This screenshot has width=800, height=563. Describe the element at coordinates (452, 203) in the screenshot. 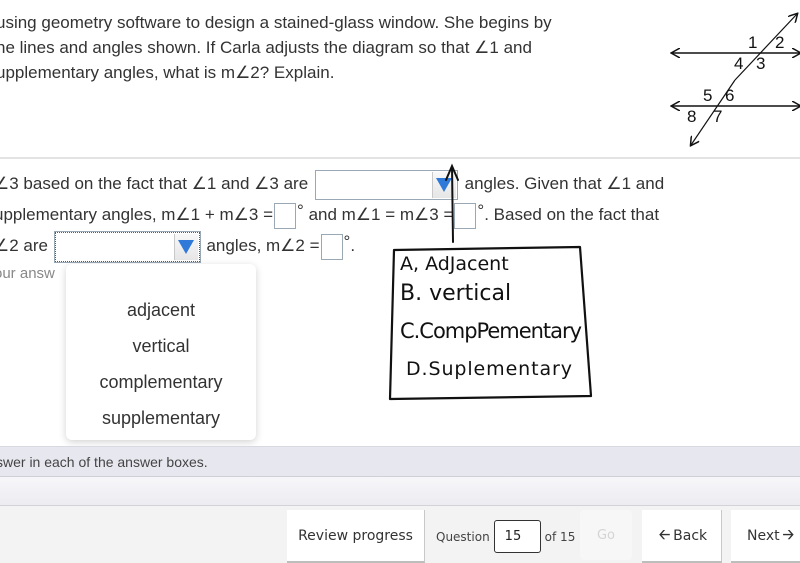

I see `hand-drawn-arrow` at that location.